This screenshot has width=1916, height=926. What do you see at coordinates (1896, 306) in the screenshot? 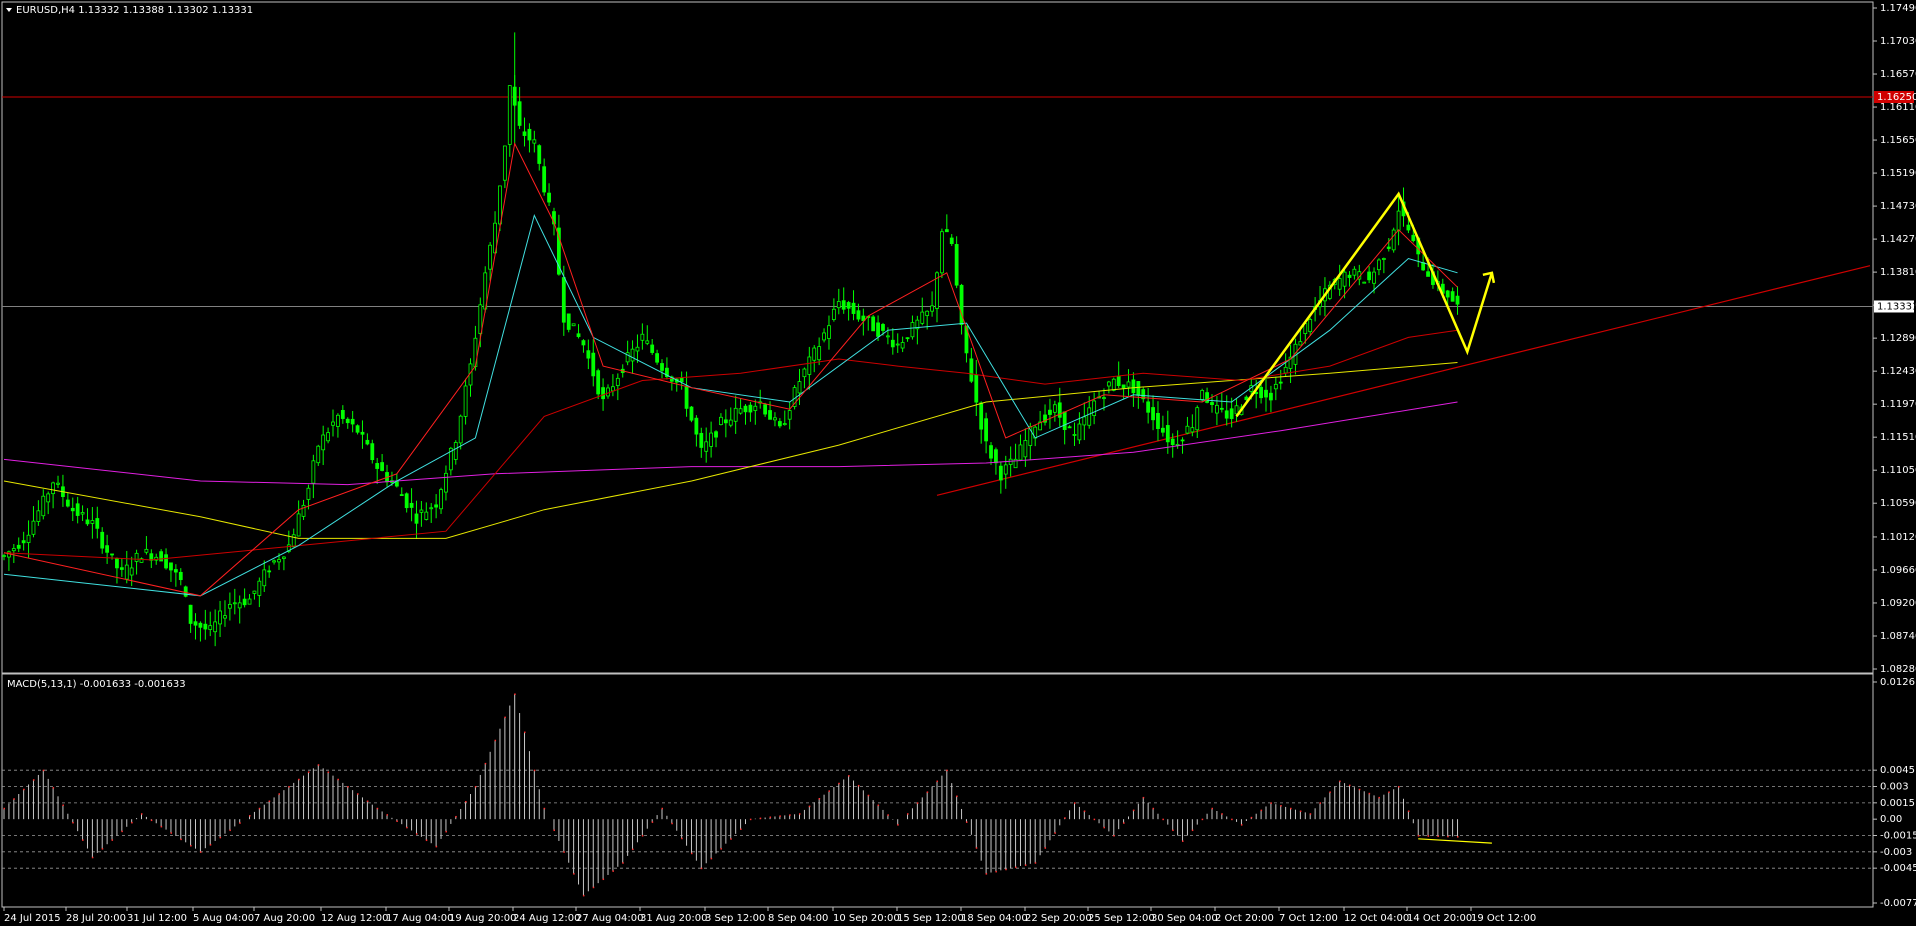
I see `current-price-label: 1.13331` at bounding box center [1896, 306].